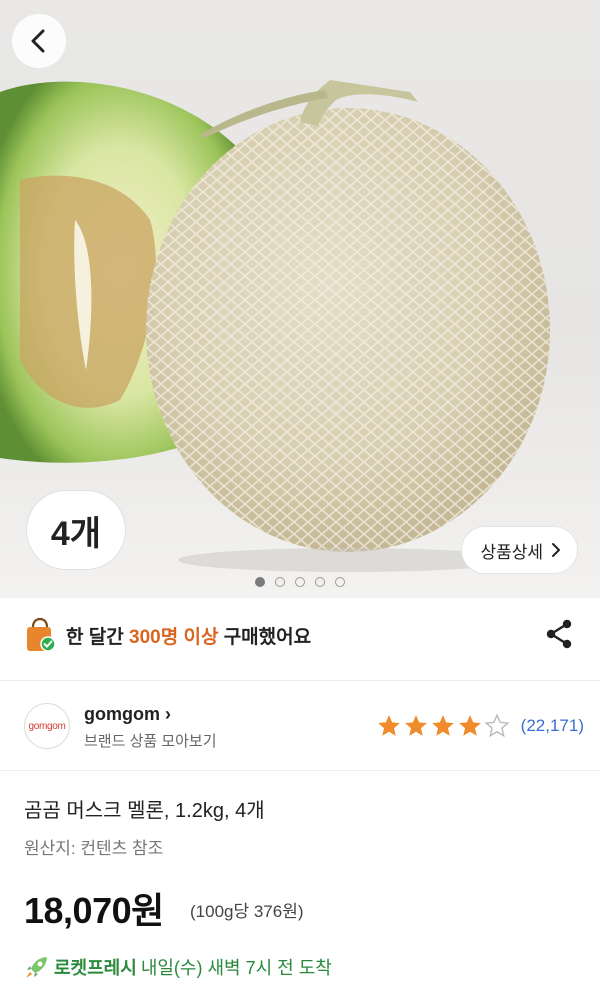 Image resolution: width=600 pixels, height=1004 pixels. Describe the element at coordinates (41, 634) in the screenshot. I see `shopping-bag-icon` at that location.